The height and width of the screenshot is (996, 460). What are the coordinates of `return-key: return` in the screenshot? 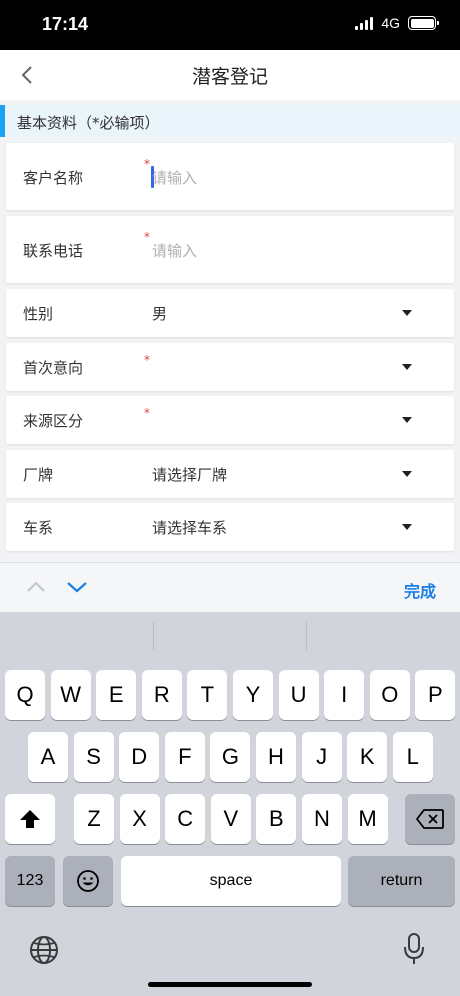 It's located at (401, 881).